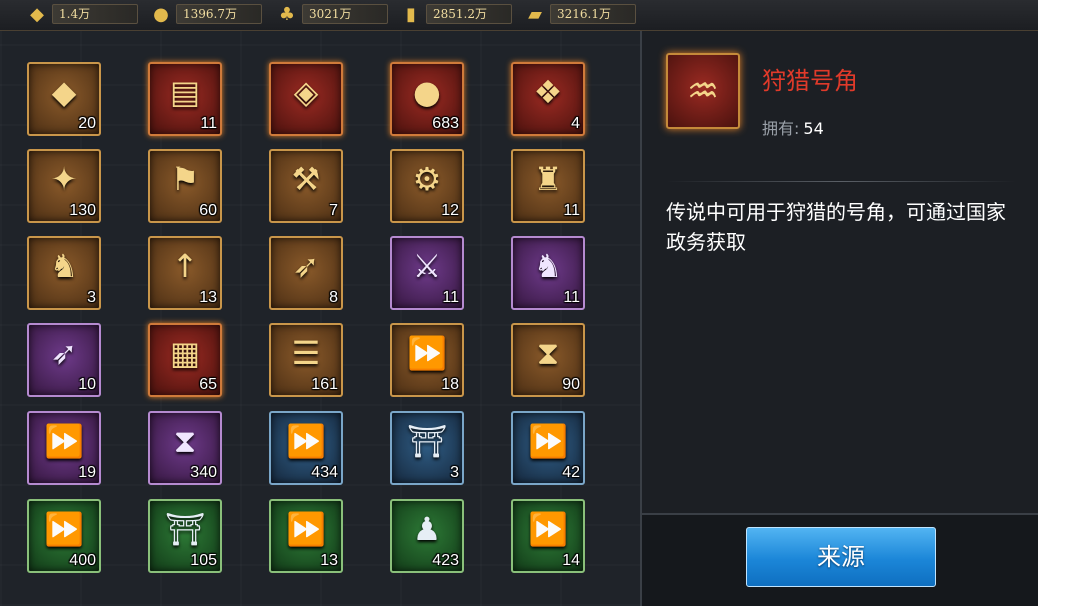 The width and height of the screenshot is (1080, 606). Describe the element at coordinates (333, 297) in the screenshot. I see `item-count: 8` at that location.